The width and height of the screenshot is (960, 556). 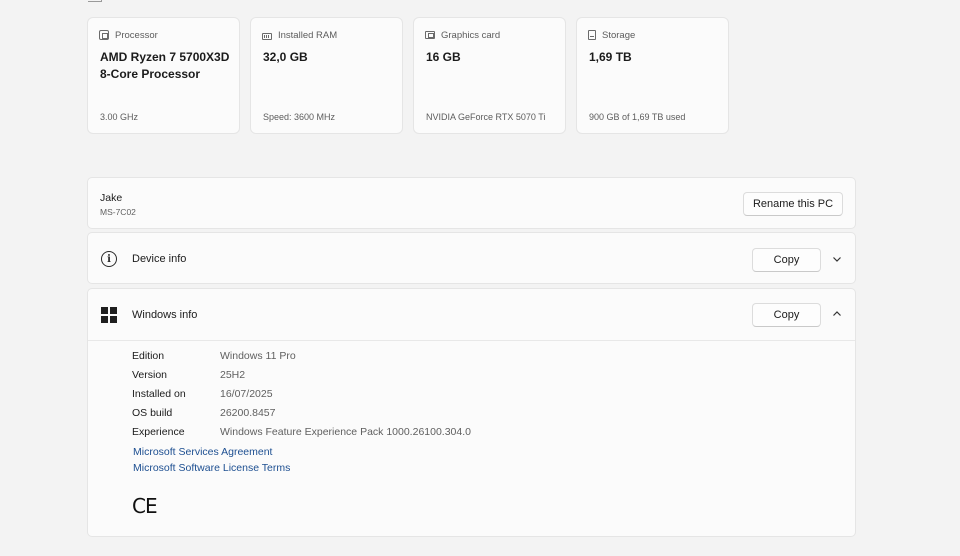 What do you see at coordinates (486, 117) in the screenshot?
I see `graphics-card-detail: NVIDIA GeForce RTX 5070 Ti` at bounding box center [486, 117].